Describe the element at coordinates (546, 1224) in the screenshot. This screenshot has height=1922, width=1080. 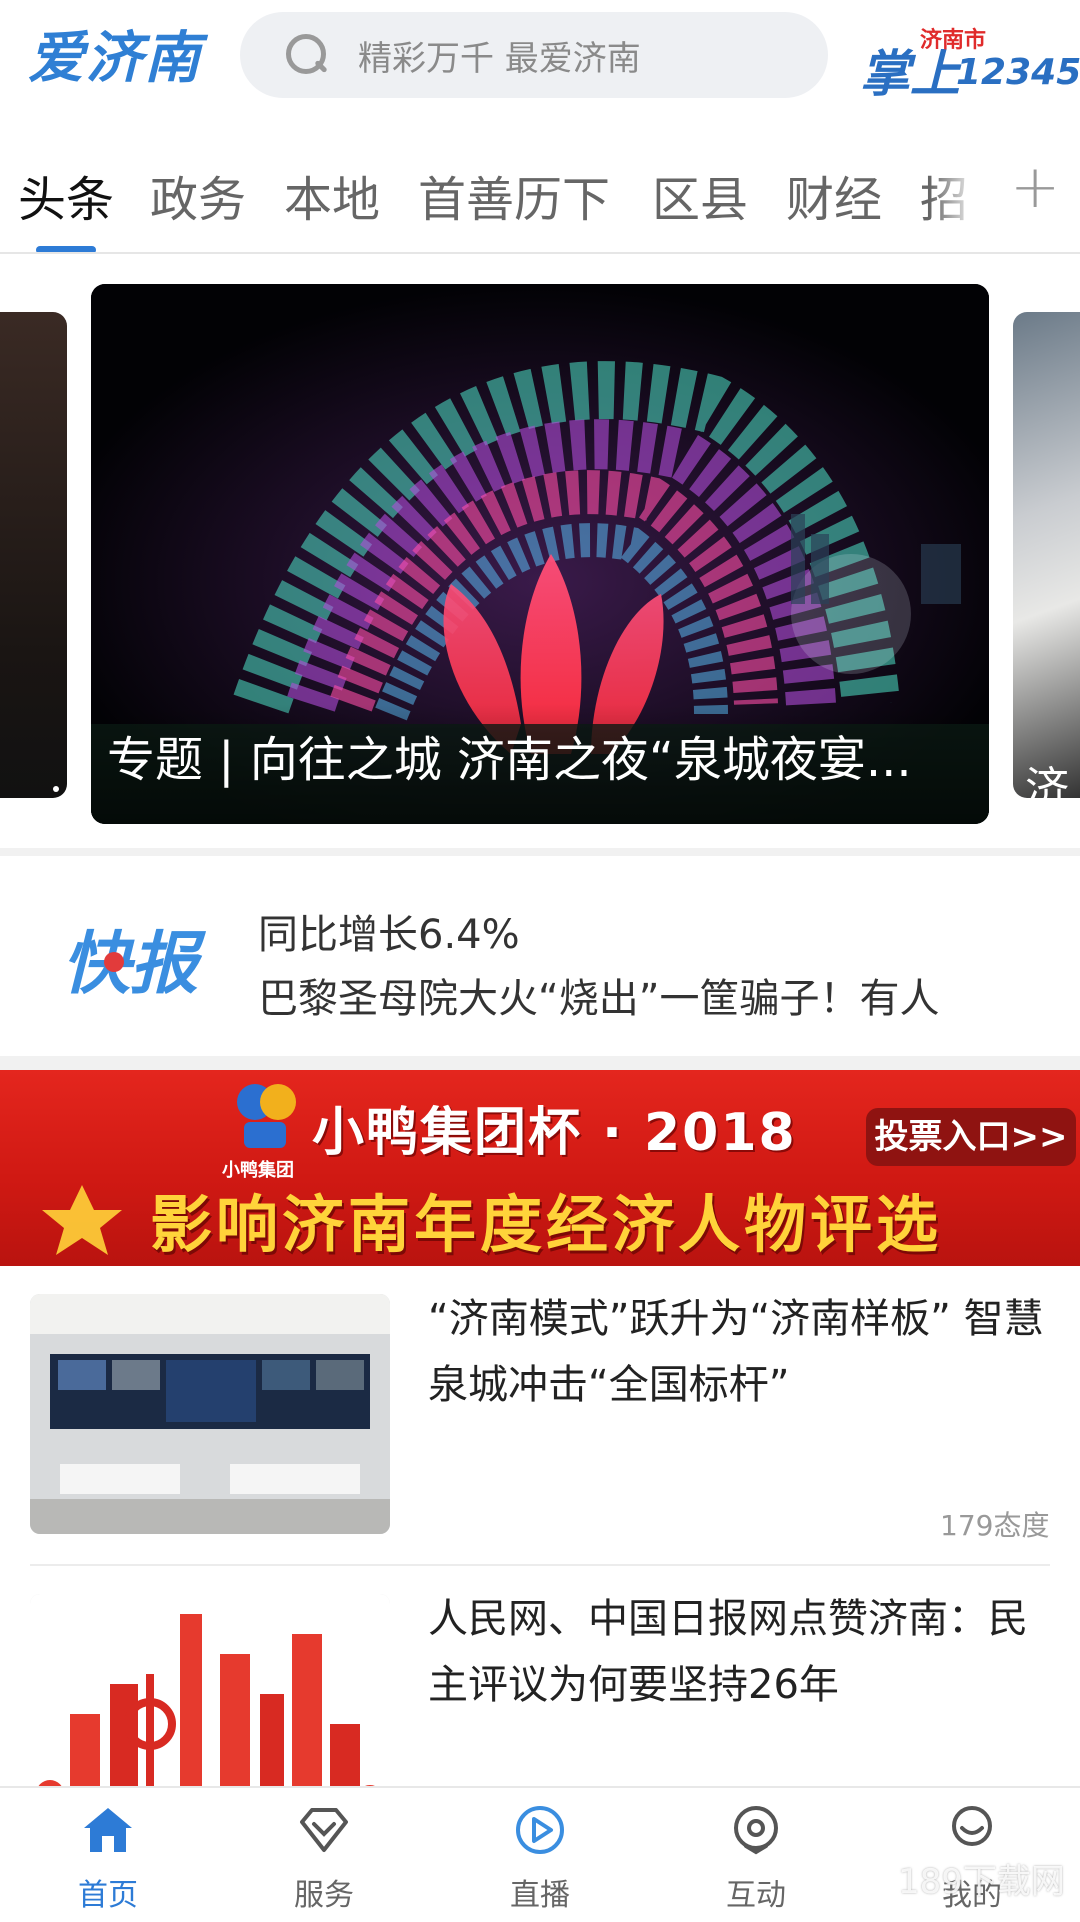
I see `banner-subtitle: 影响济南年度经济人物评选` at that location.